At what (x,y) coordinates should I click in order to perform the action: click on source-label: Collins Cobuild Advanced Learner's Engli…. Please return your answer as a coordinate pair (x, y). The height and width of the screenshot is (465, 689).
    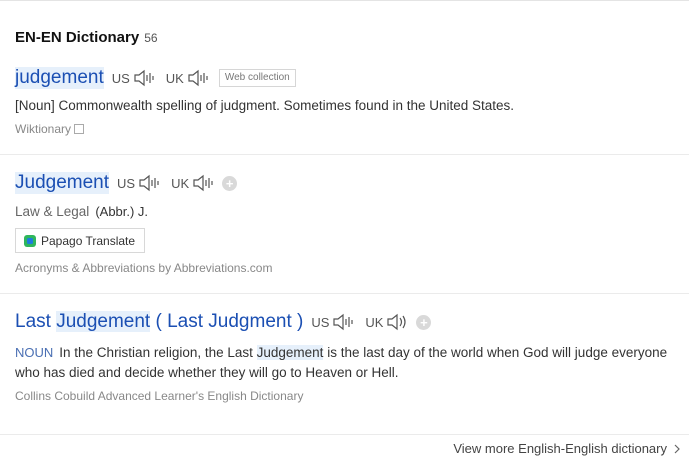
    Looking at the image, I should click on (159, 396).